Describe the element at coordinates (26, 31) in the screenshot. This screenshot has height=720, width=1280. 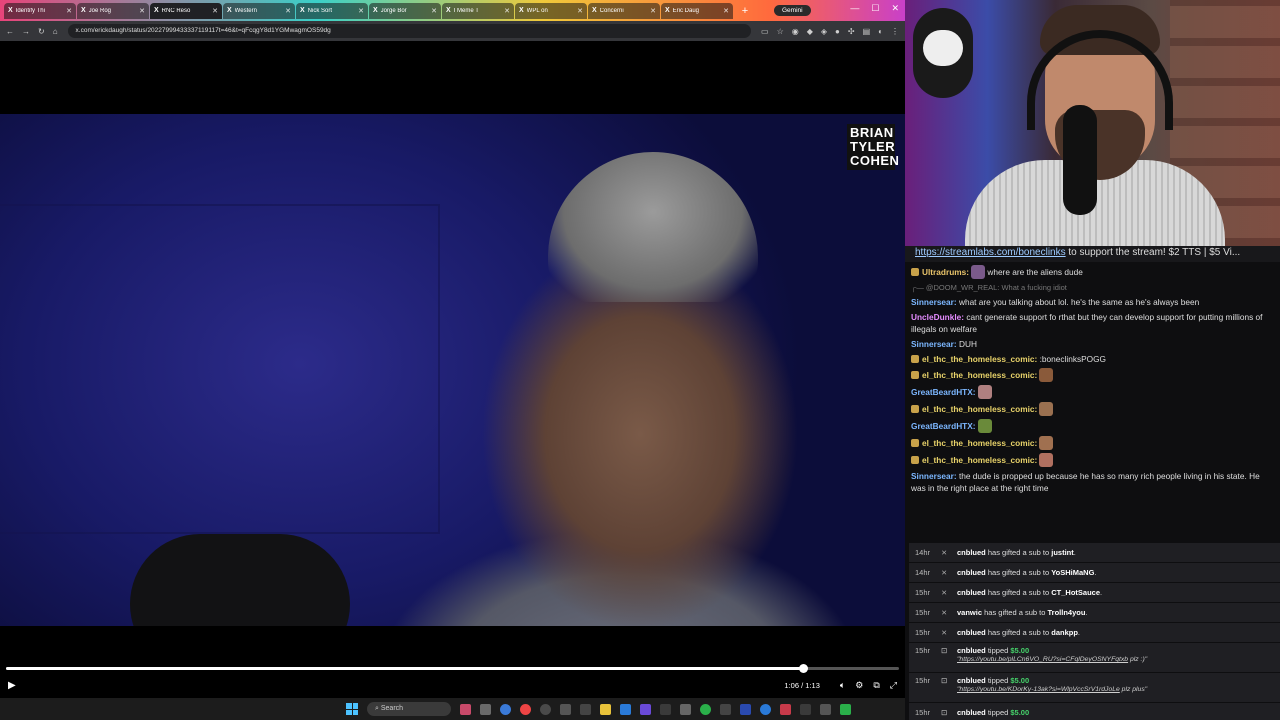
I see `forward-icon: →` at that location.